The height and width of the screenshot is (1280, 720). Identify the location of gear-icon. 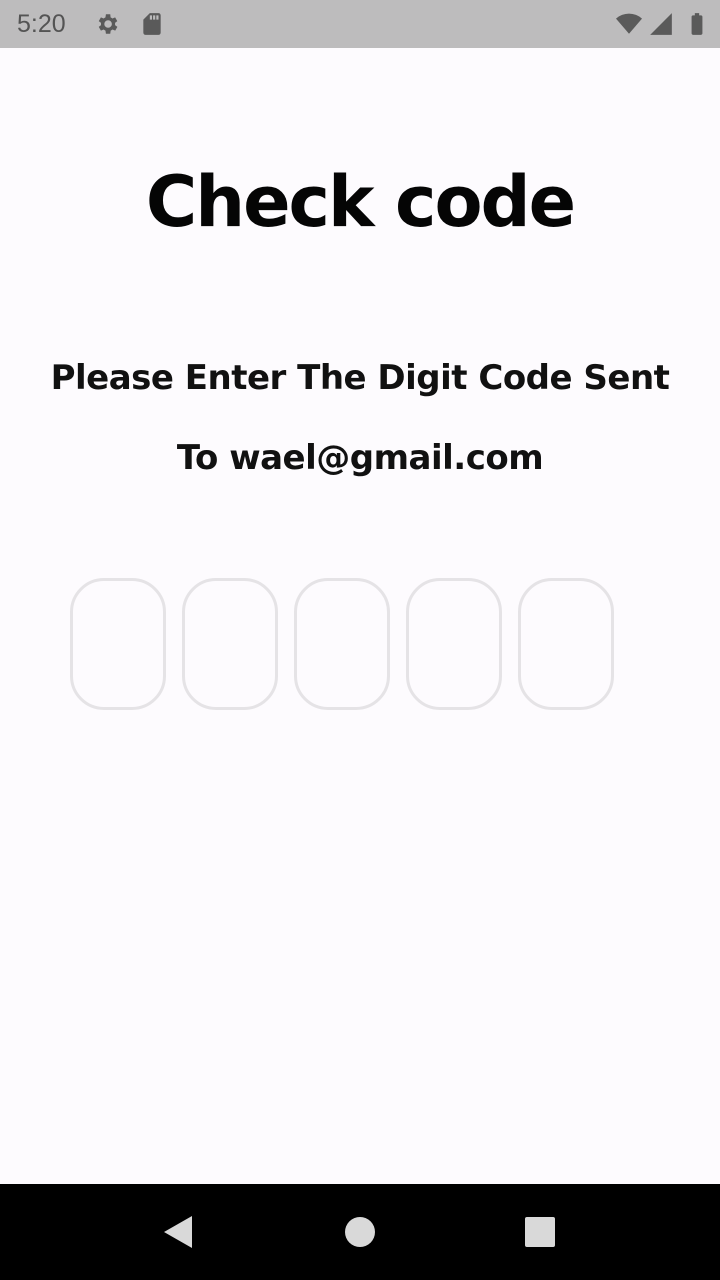
(108, 24).